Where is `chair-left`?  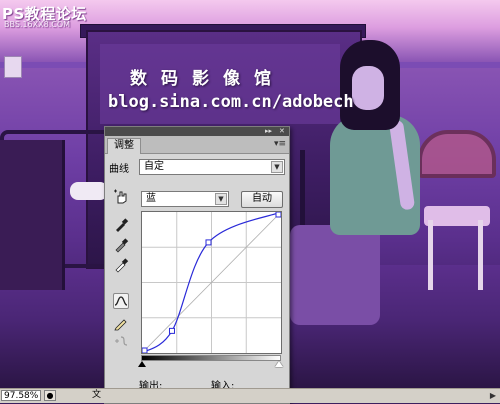 chair-left is located at coordinates (32, 215).